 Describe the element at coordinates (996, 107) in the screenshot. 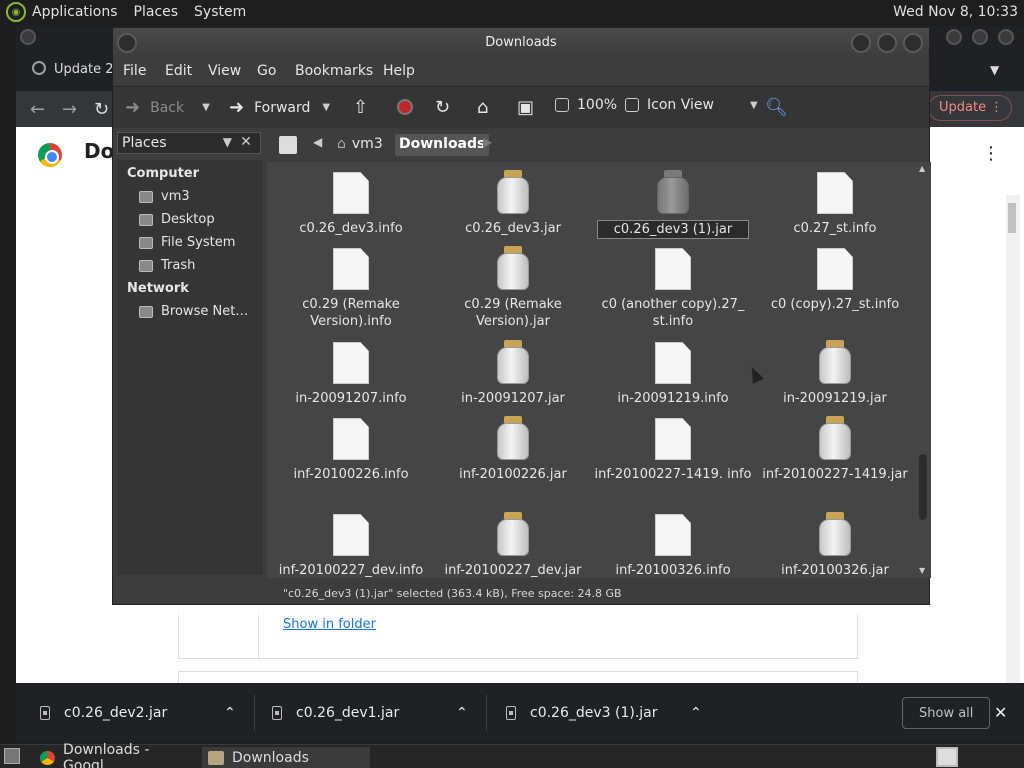

I see `chrome-menu-icon: ⋮` at that location.